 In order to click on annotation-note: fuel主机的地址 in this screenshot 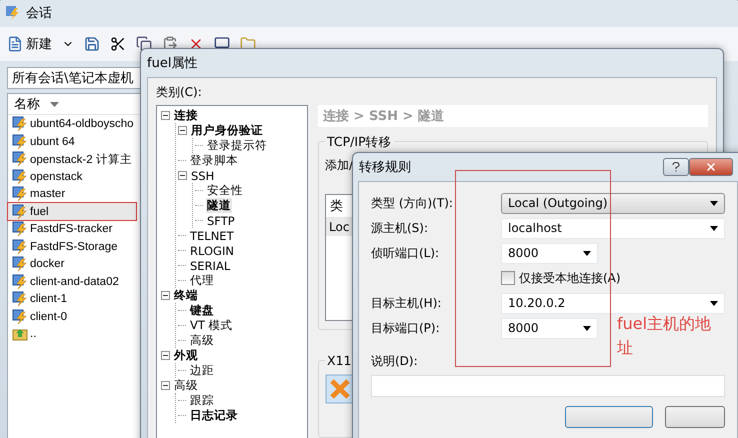, I will do `click(664, 336)`.